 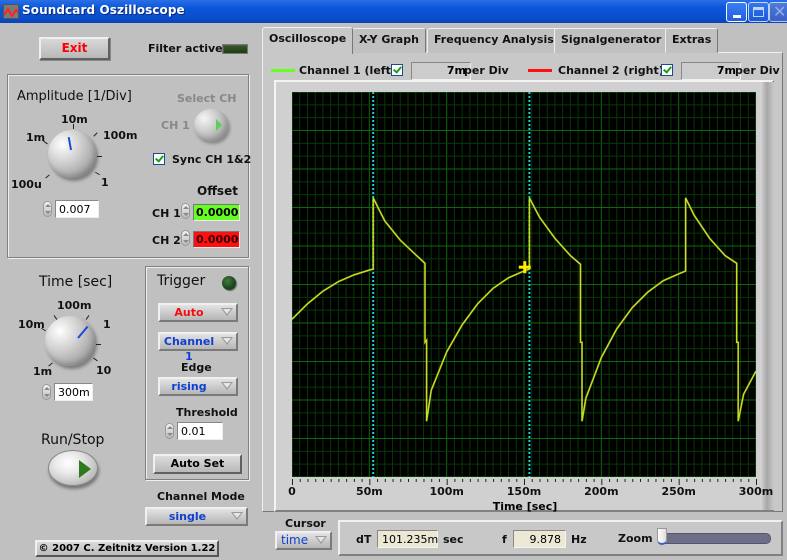 I want to click on dt-unit: sec, so click(x=453, y=539).